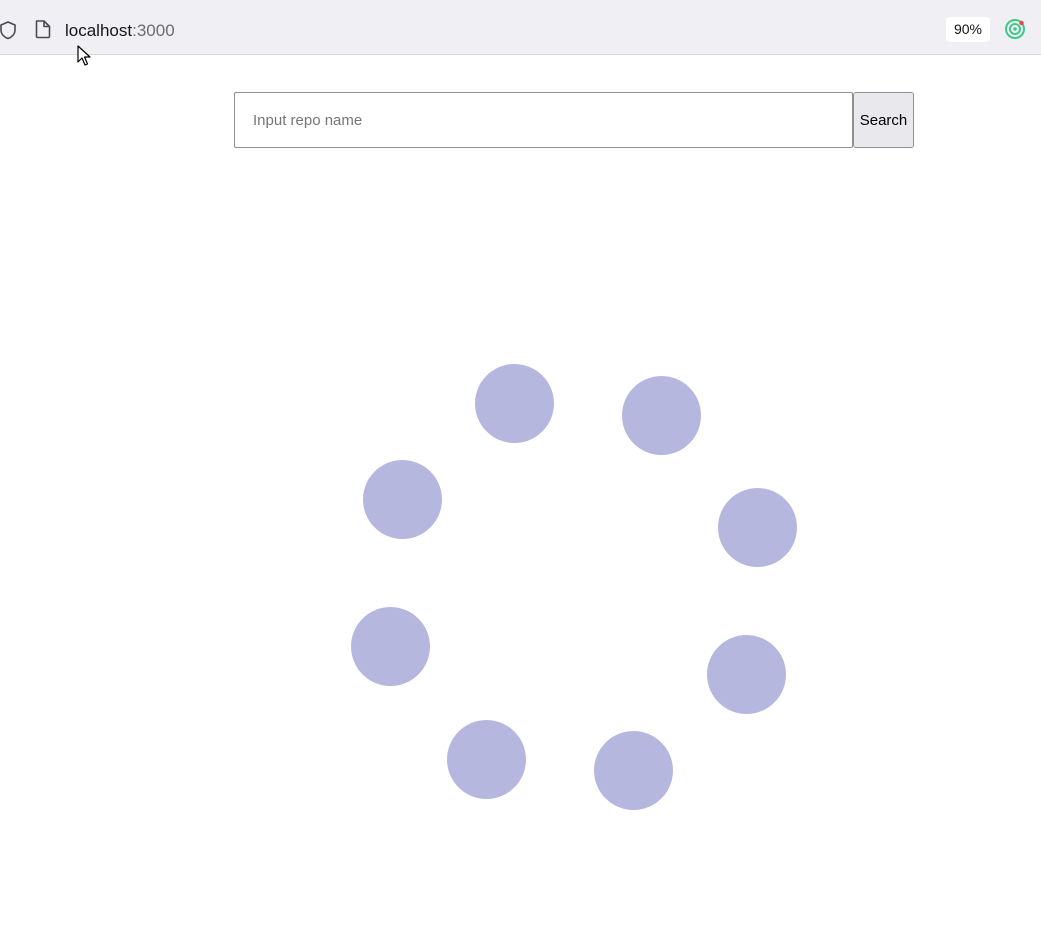 The height and width of the screenshot is (952, 1041). Describe the element at coordinates (84, 56) in the screenshot. I see `mouse-cursor-icon` at that location.